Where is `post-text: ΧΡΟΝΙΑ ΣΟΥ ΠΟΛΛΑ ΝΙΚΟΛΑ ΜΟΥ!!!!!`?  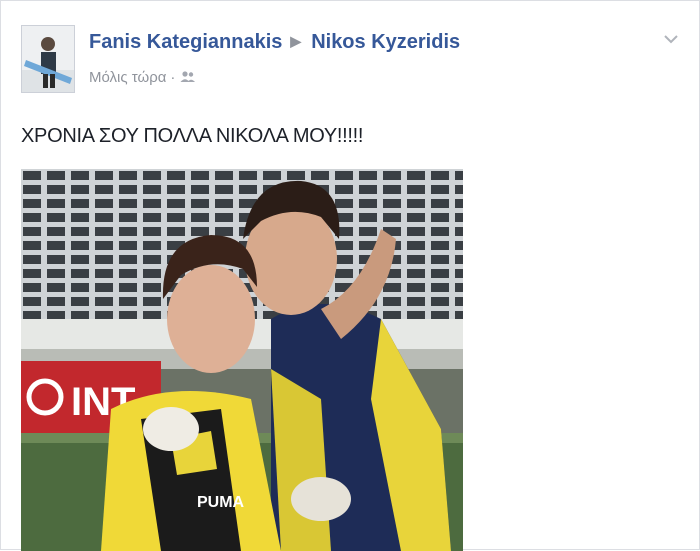
post-text: ΧΡΟΝΙΑ ΣΟΥ ΠΟΛΛΑ ΝΙΚΟΛΑ ΜΟΥ!!!!! is located at coordinates (192, 136).